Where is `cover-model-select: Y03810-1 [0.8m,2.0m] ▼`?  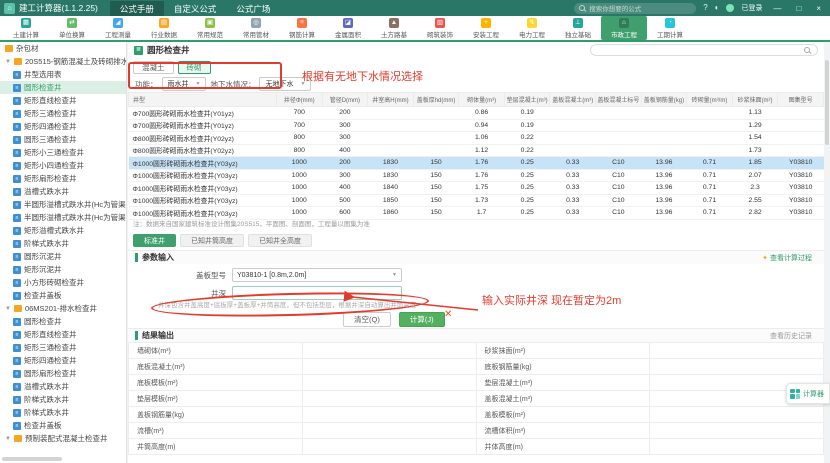
cover-model-select: Y03810-1 [0.8m,2.0m] ▼ is located at coordinates (317, 275).